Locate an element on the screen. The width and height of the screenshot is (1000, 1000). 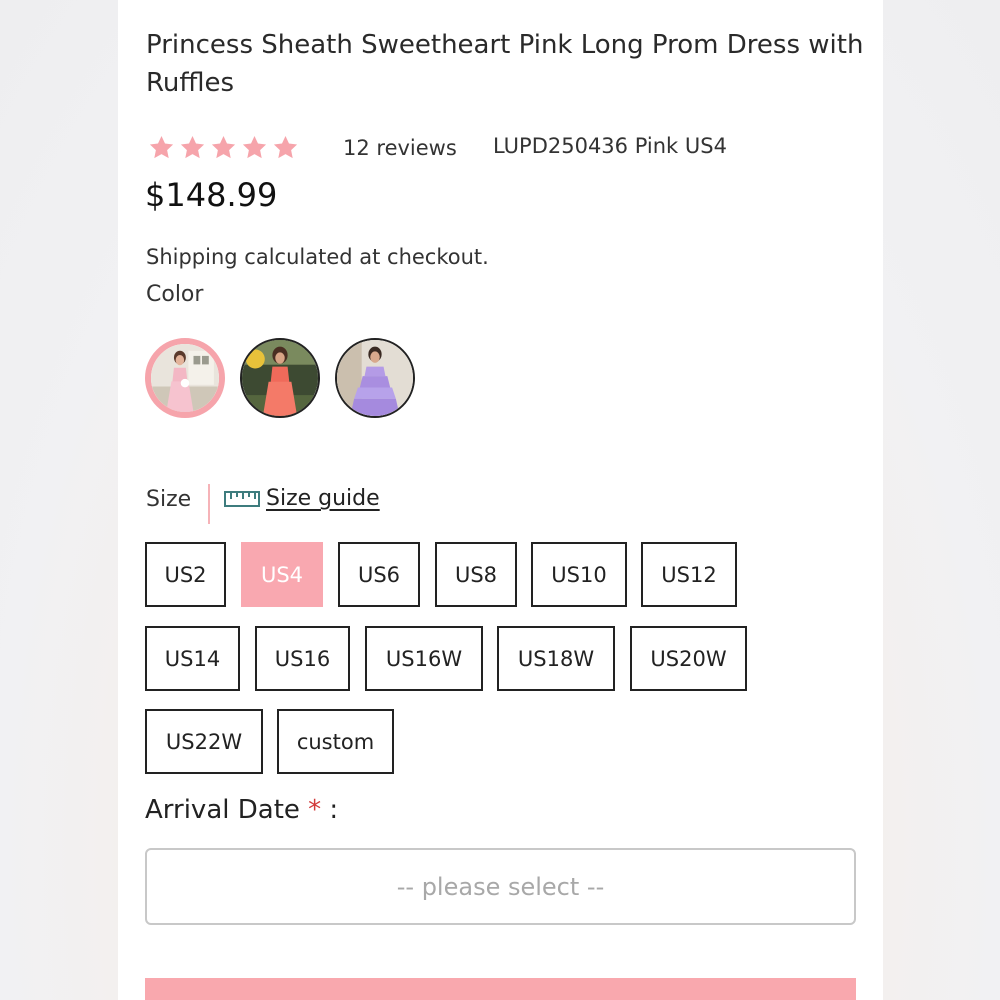
size-label: Size is located at coordinates (169, 499).